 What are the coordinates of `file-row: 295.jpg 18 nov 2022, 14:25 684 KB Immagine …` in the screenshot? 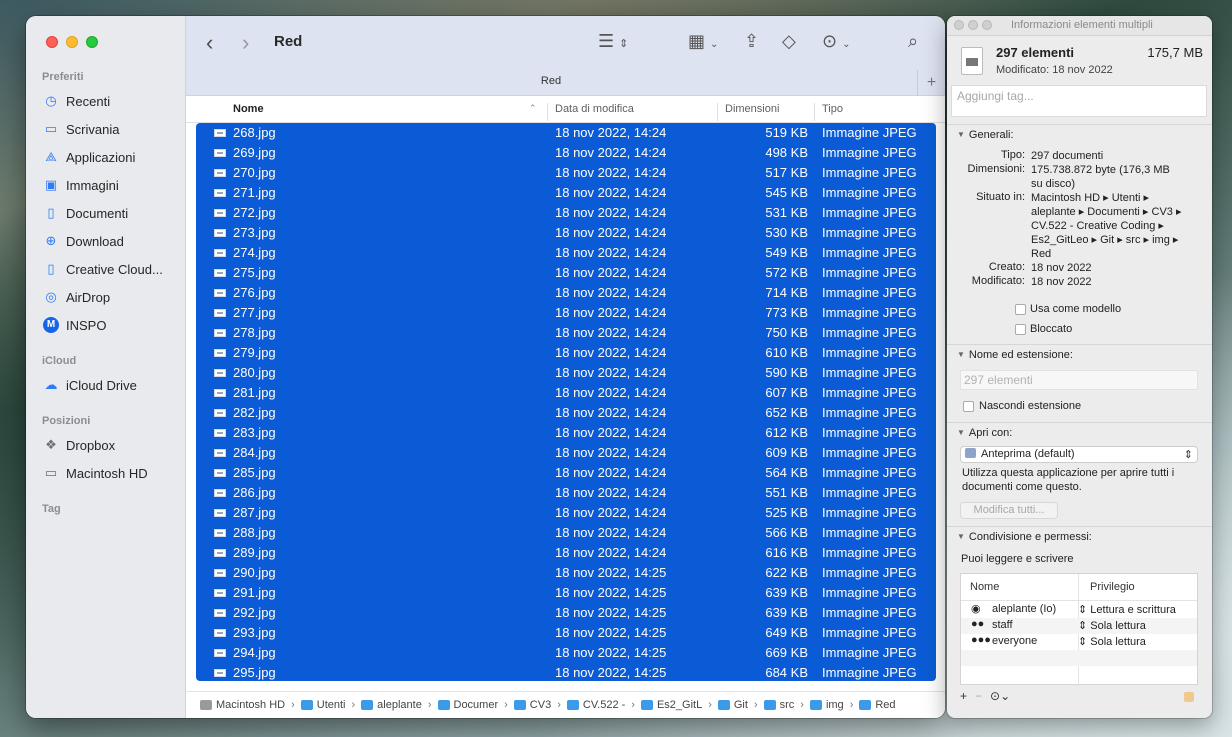 It's located at (566, 672).